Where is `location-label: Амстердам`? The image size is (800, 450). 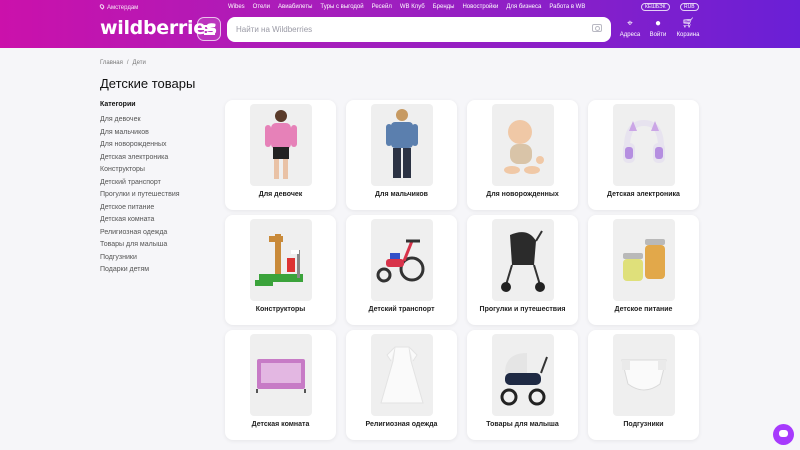
location-label: Амстердам is located at coordinates (123, 8).